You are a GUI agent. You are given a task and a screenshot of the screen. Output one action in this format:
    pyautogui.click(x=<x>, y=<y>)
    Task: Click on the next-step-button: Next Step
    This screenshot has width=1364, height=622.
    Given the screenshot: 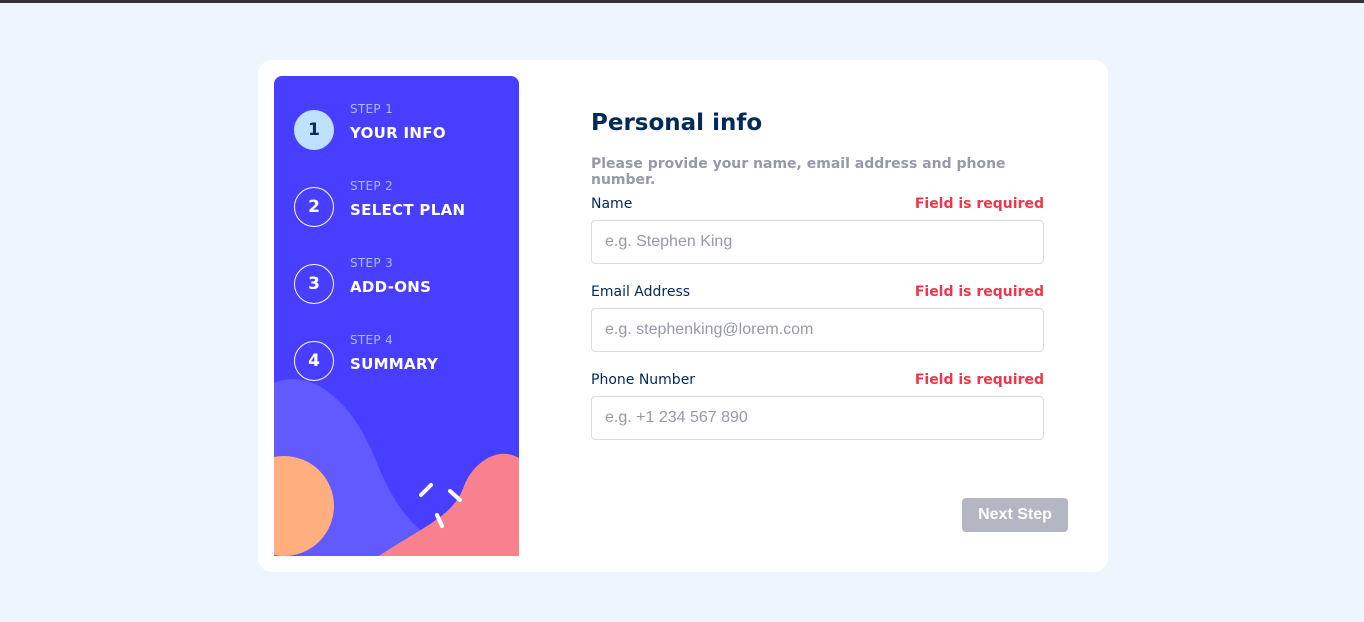 What is the action you would take?
    pyautogui.click(x=1015, y=515)
    